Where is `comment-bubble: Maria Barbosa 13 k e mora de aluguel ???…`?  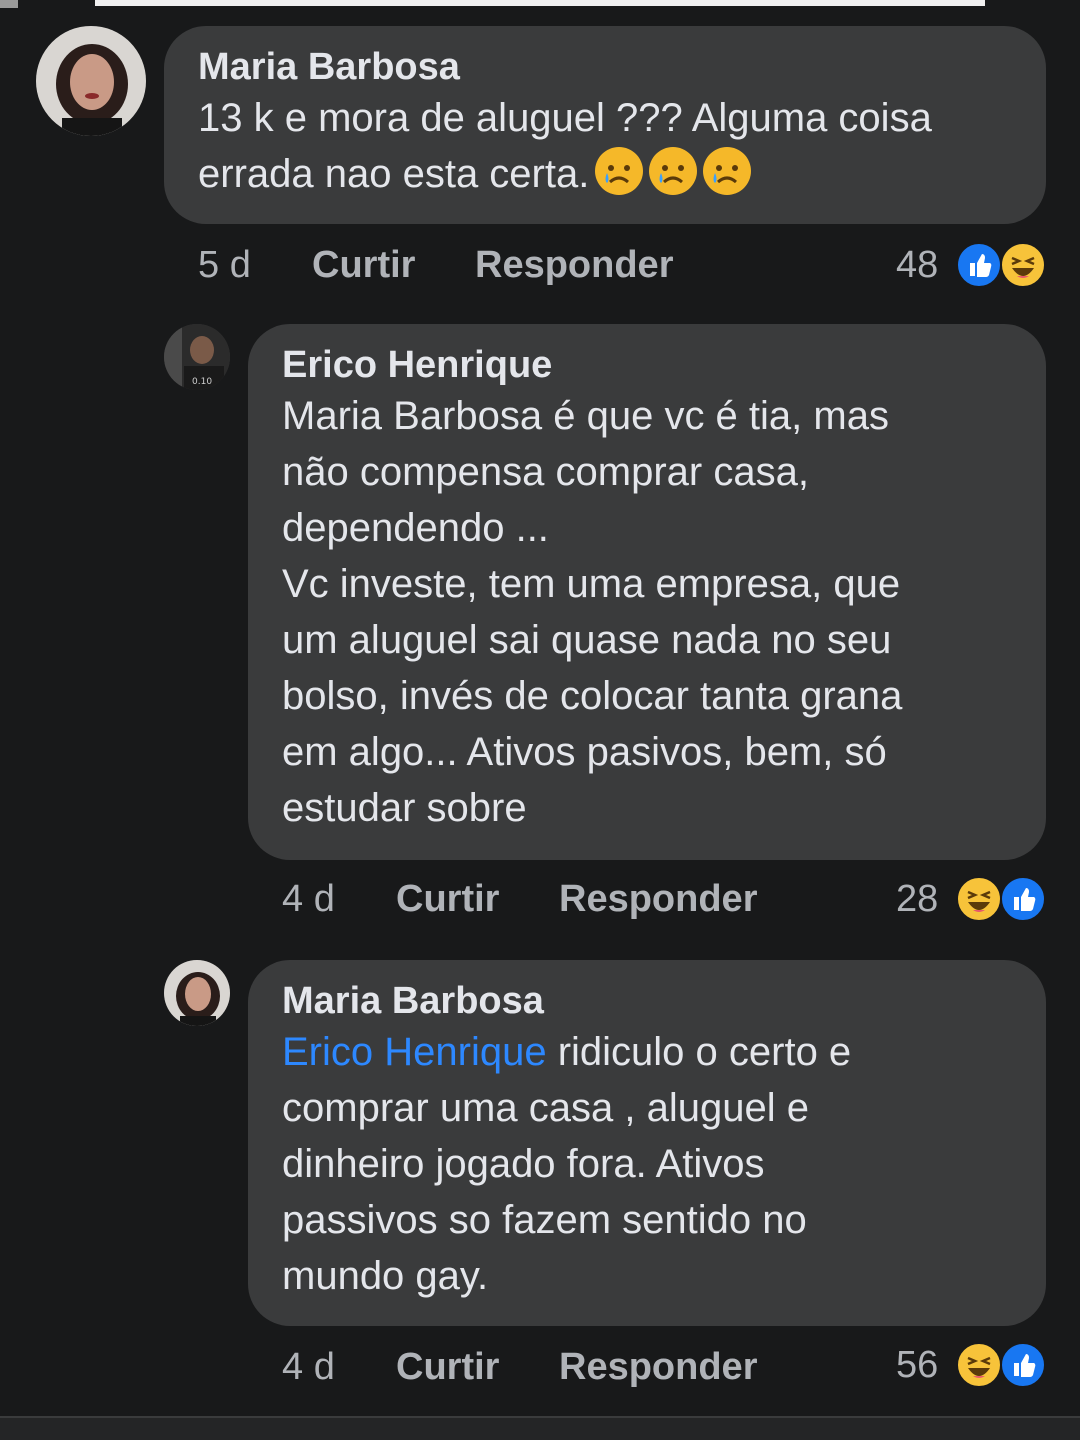
comment-bubble: Maria Barbosa 13 k e mora de aluguel ???… is located at coordinates (605, 125).